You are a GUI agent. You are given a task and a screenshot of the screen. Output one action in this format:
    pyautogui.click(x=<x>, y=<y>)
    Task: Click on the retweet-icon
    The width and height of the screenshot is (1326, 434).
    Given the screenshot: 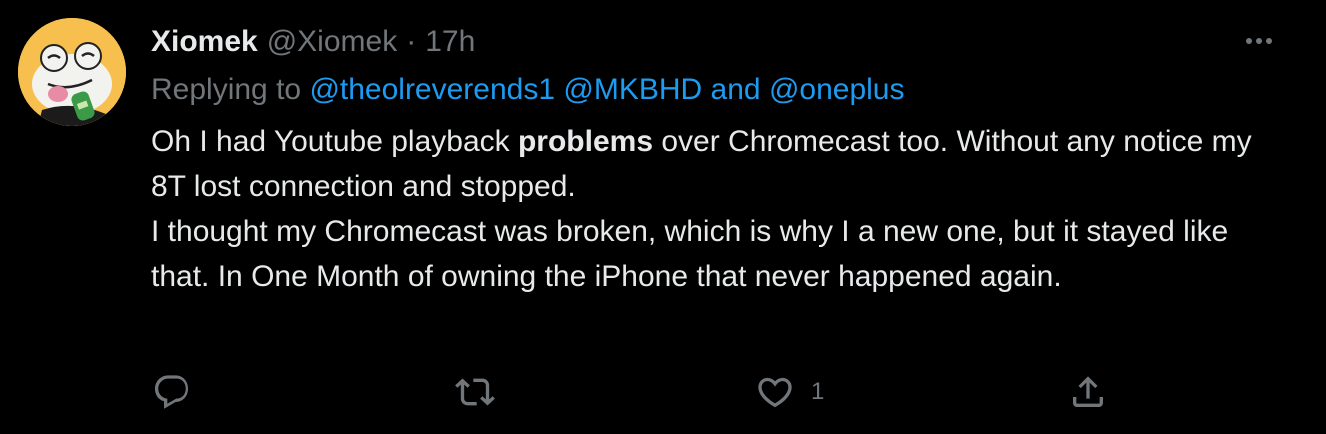 What is the action you would take?
    pyautogui.click(x=475, y=392)
    